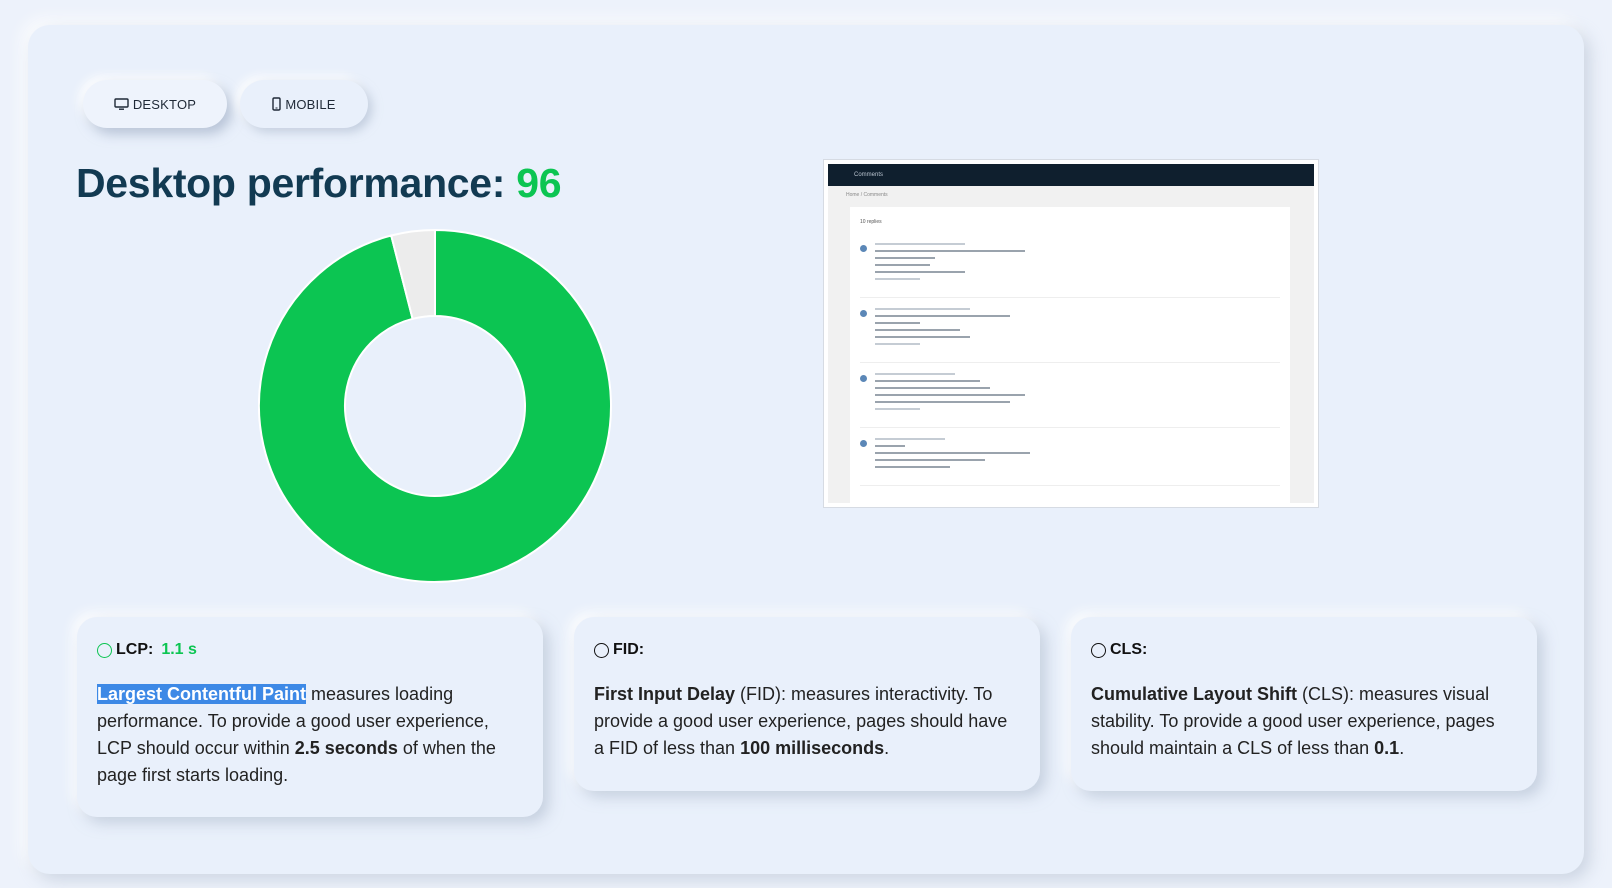  Describe the element at coordinates (179, 649) in the screenshot. I see `metric-value: 1.1 s` at that location.